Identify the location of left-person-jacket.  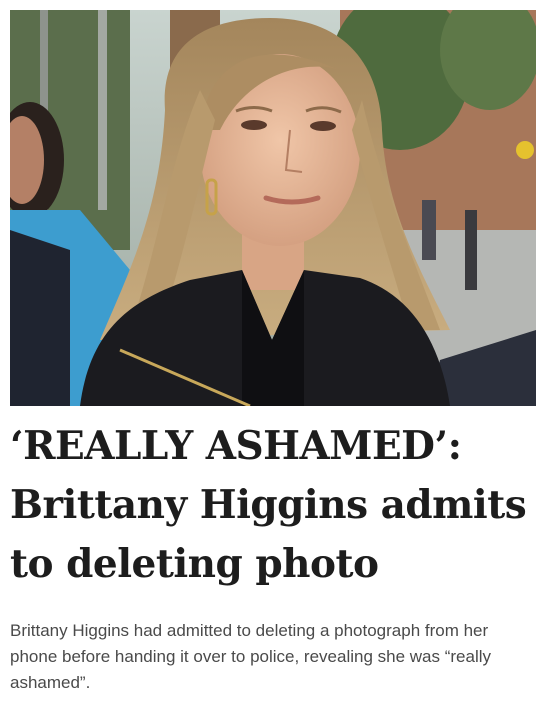
(40, 318).